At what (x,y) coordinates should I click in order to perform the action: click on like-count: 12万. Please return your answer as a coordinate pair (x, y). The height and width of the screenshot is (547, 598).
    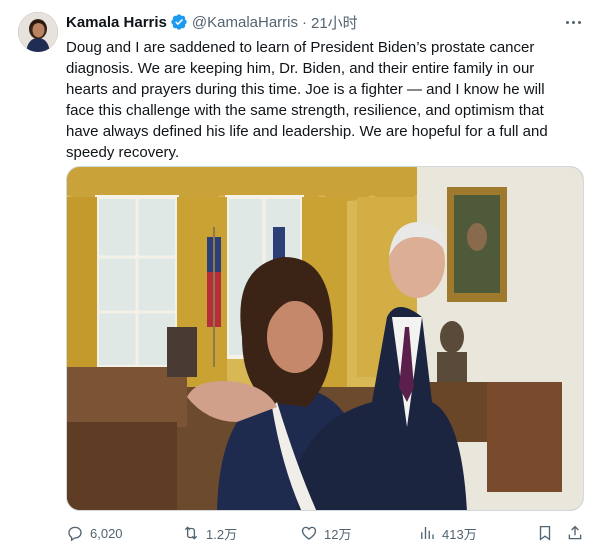
    Looking at the image, I should click on (338, 534).